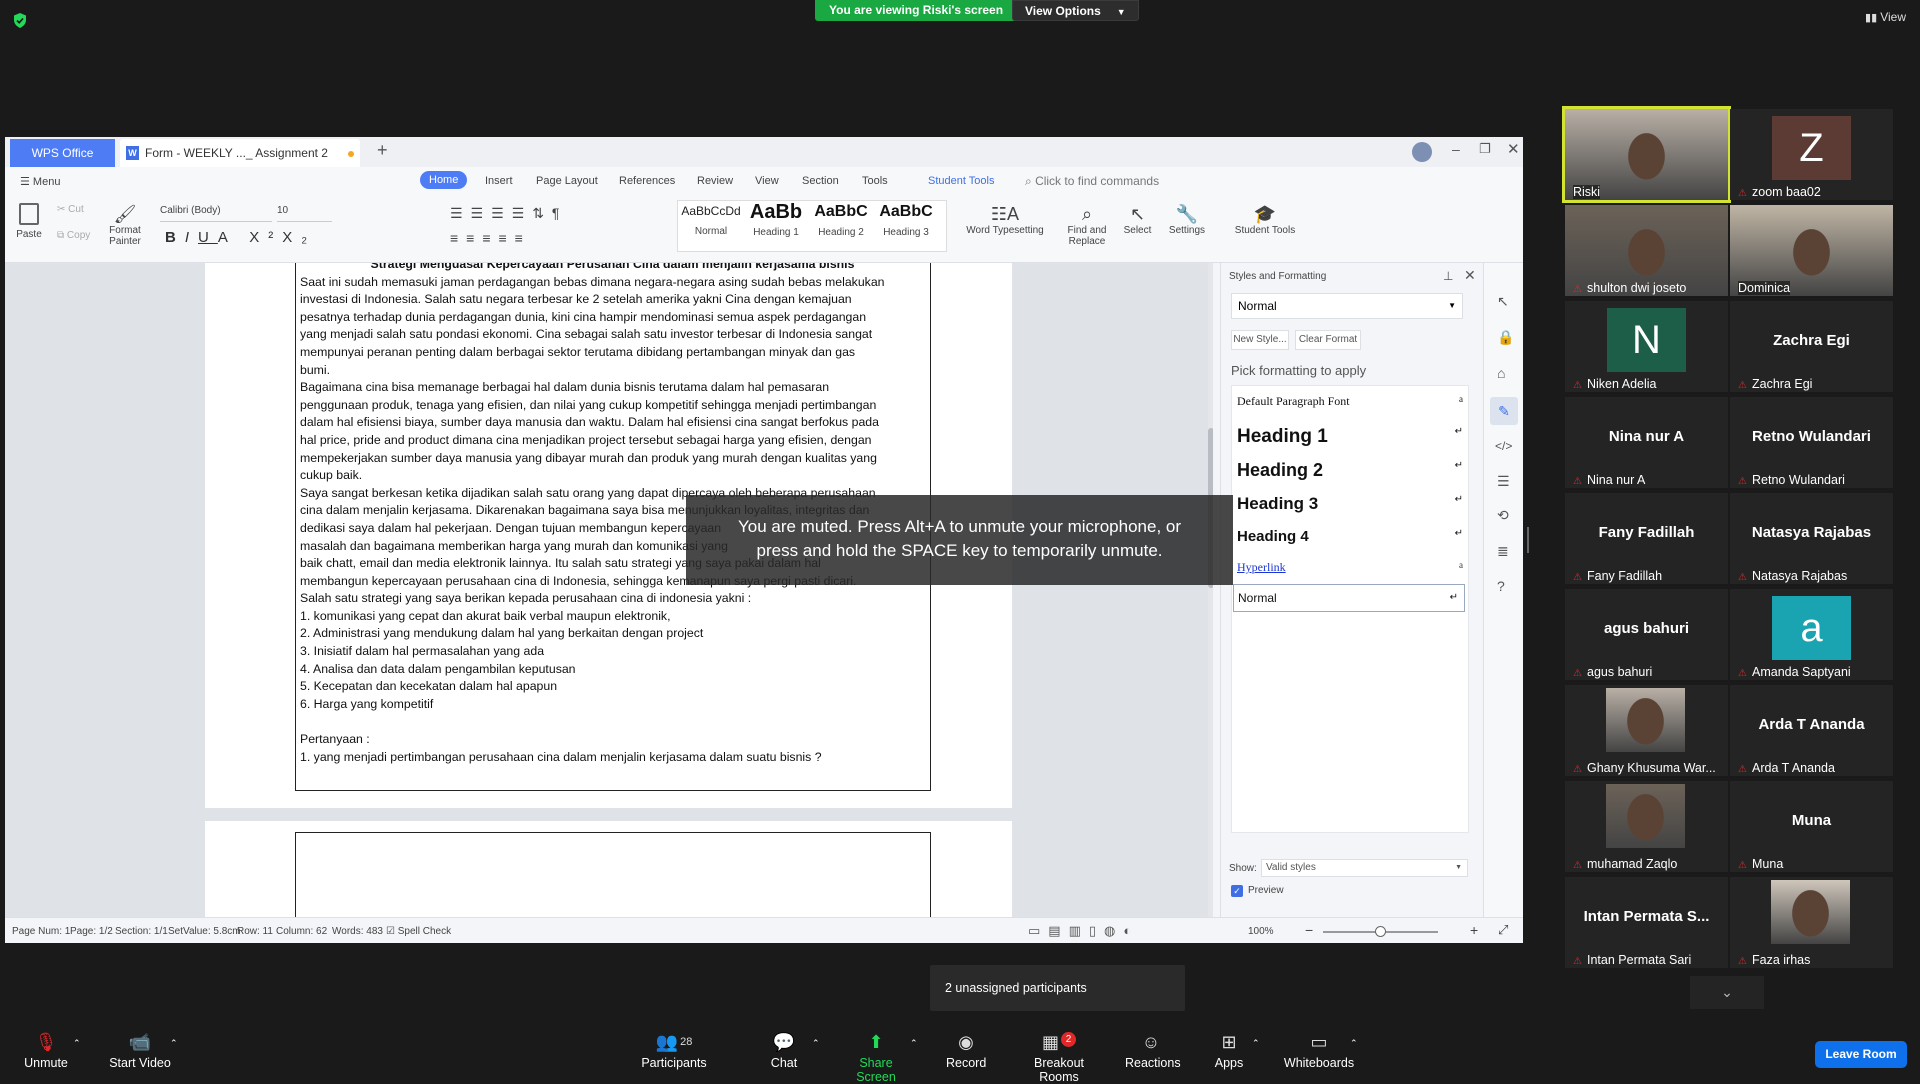  What do you see at coordinates (444, 180) in the screenshot?
I see `tab-home: Home` at bounding box center [444, 180].